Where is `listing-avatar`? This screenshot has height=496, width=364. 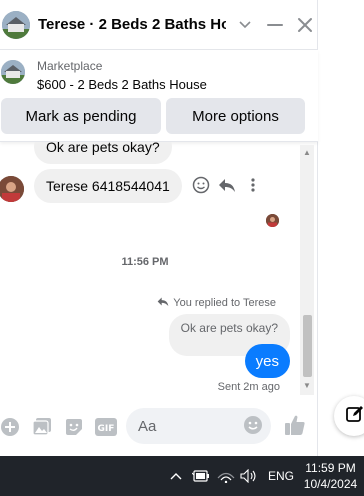
listing-avatar is located at coordinates (16, 24).